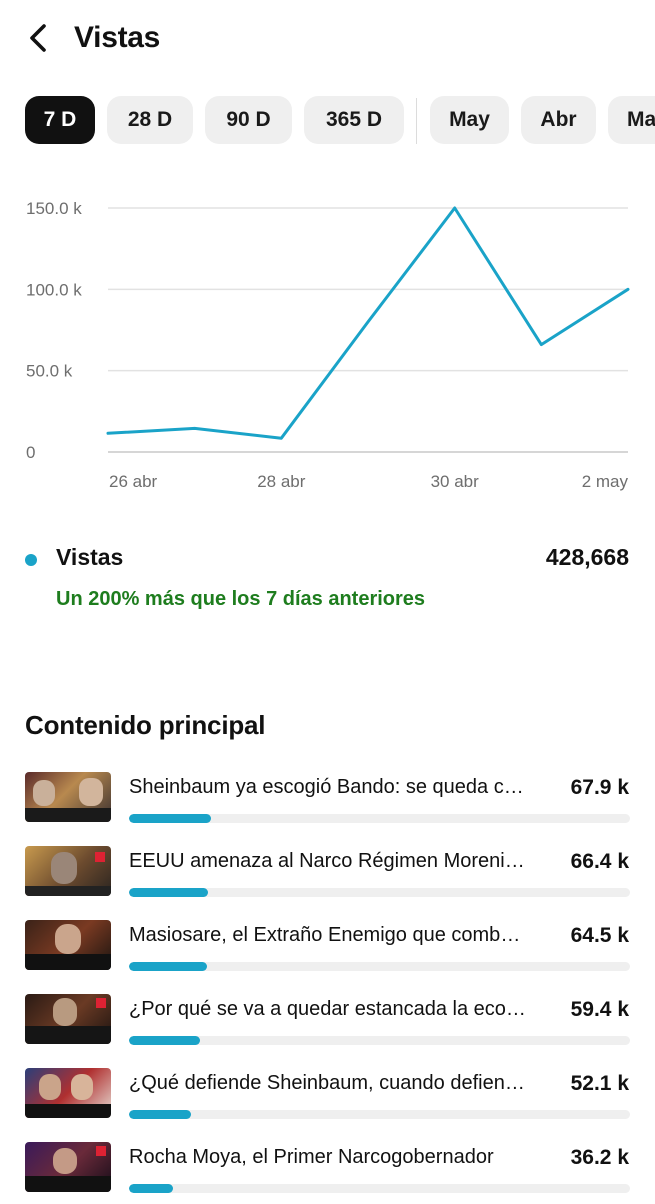 Image resolution: width=655 pixels, height=1204 pixels. I want to click on metric-value: 428,668, so click(587, 557).